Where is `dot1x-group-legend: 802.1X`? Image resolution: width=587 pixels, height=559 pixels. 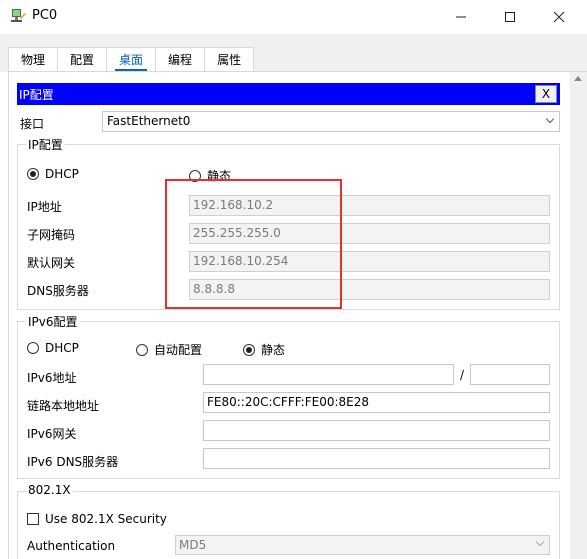
dot1x-group-legend: 802.1X is located at coordinates (49, 490).